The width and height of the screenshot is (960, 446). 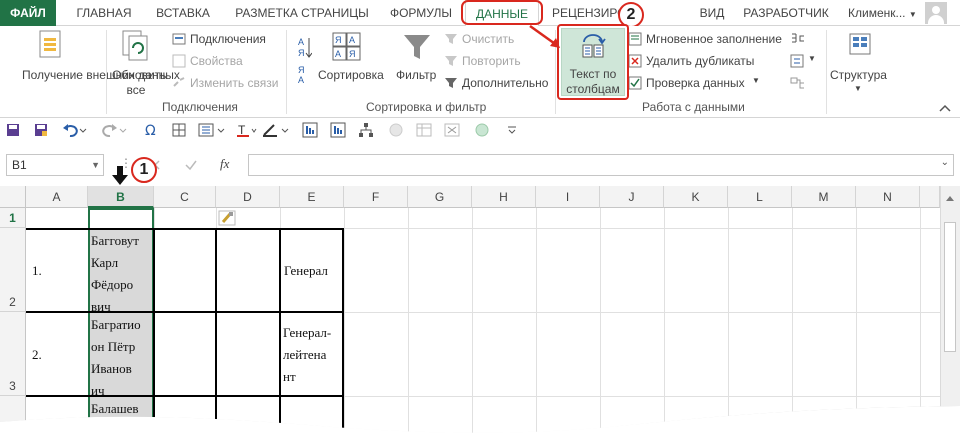 I want to click on sort-descending-icon, so click(x=338, y=130).